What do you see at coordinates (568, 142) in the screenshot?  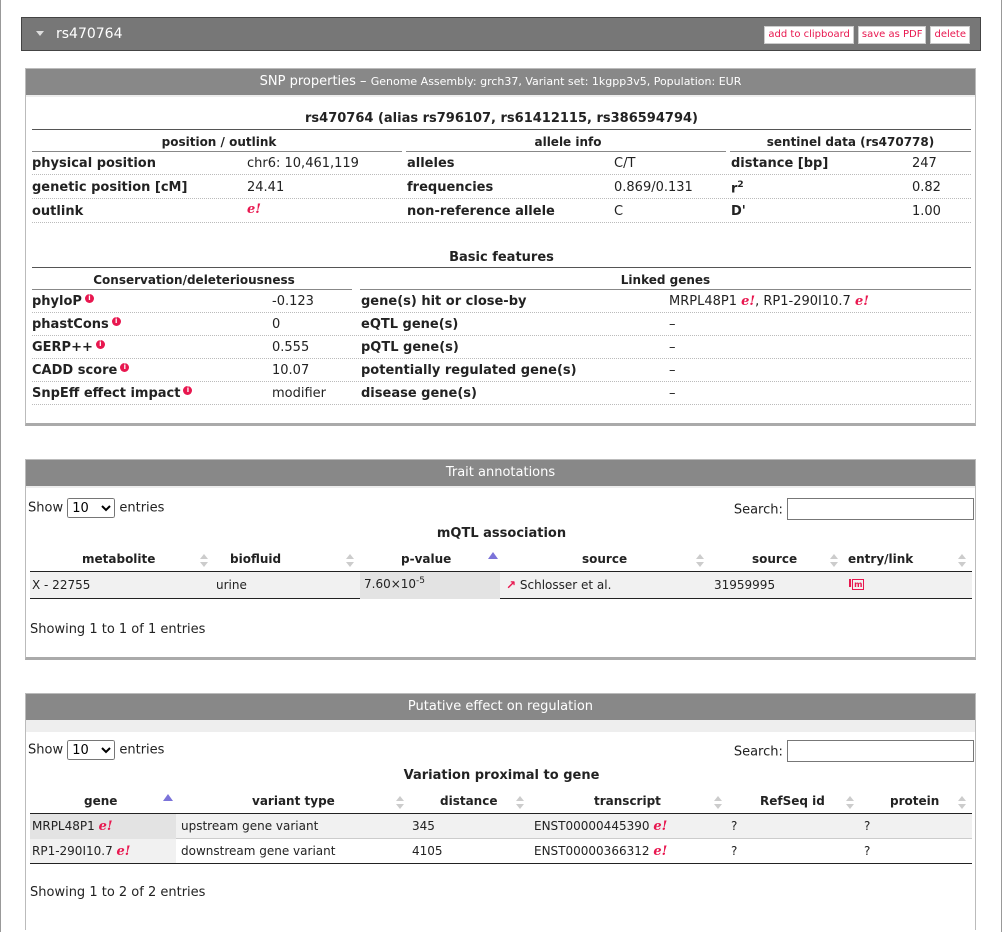 I see `col-header-allele: allele info` at bounding box center [568, 142].